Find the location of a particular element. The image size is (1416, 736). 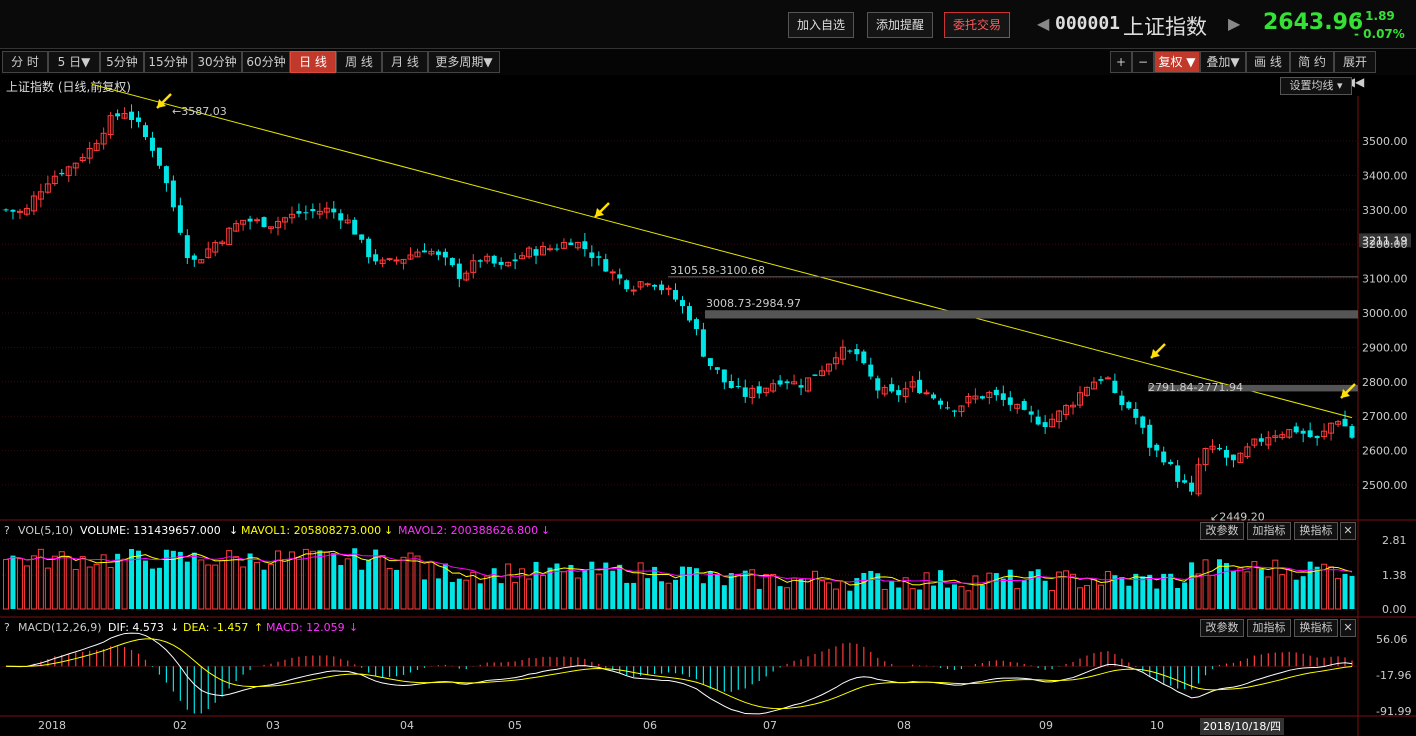

price-tick-label: 3000.00 is located at coordinates (1385, 313).